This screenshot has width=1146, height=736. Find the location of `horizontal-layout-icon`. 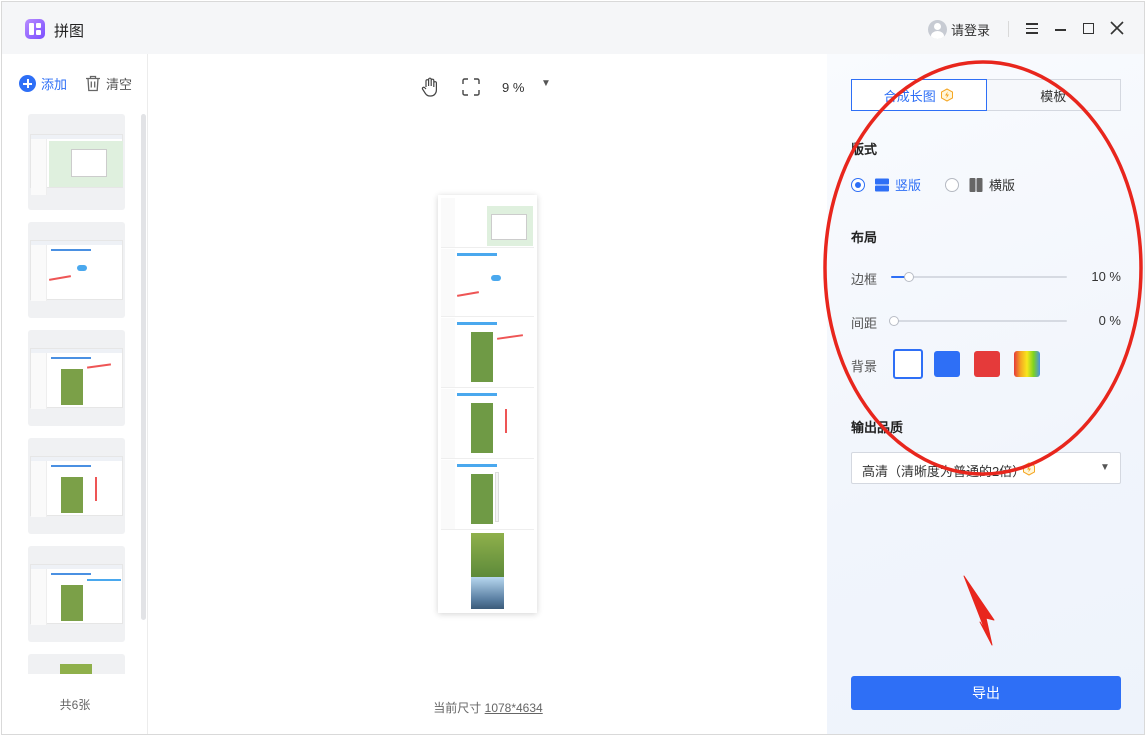

horizontal-layout-icon is located at coordinates (976, 184).